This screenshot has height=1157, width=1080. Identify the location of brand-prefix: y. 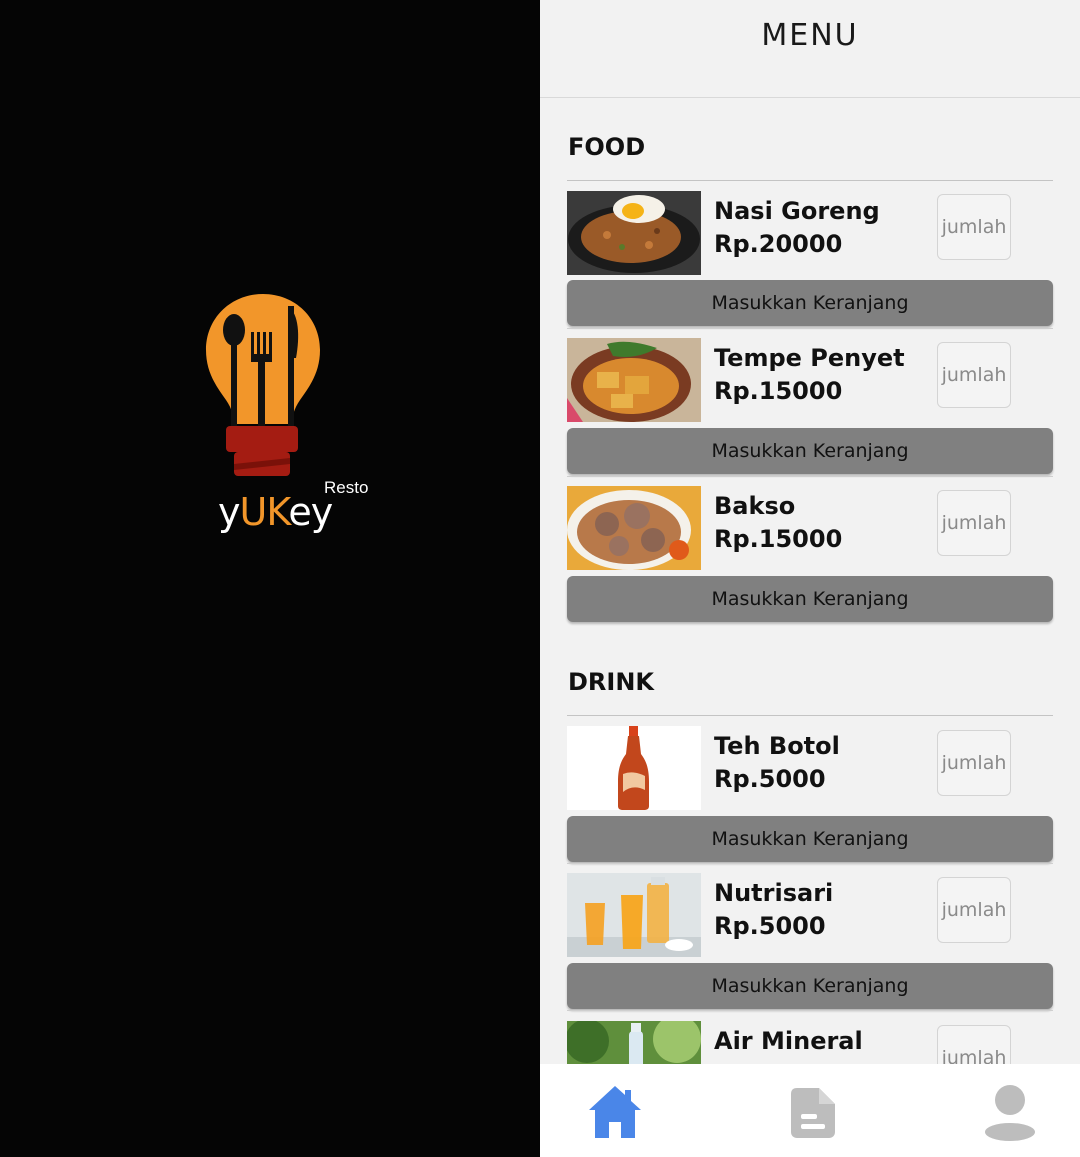
(229, 512).